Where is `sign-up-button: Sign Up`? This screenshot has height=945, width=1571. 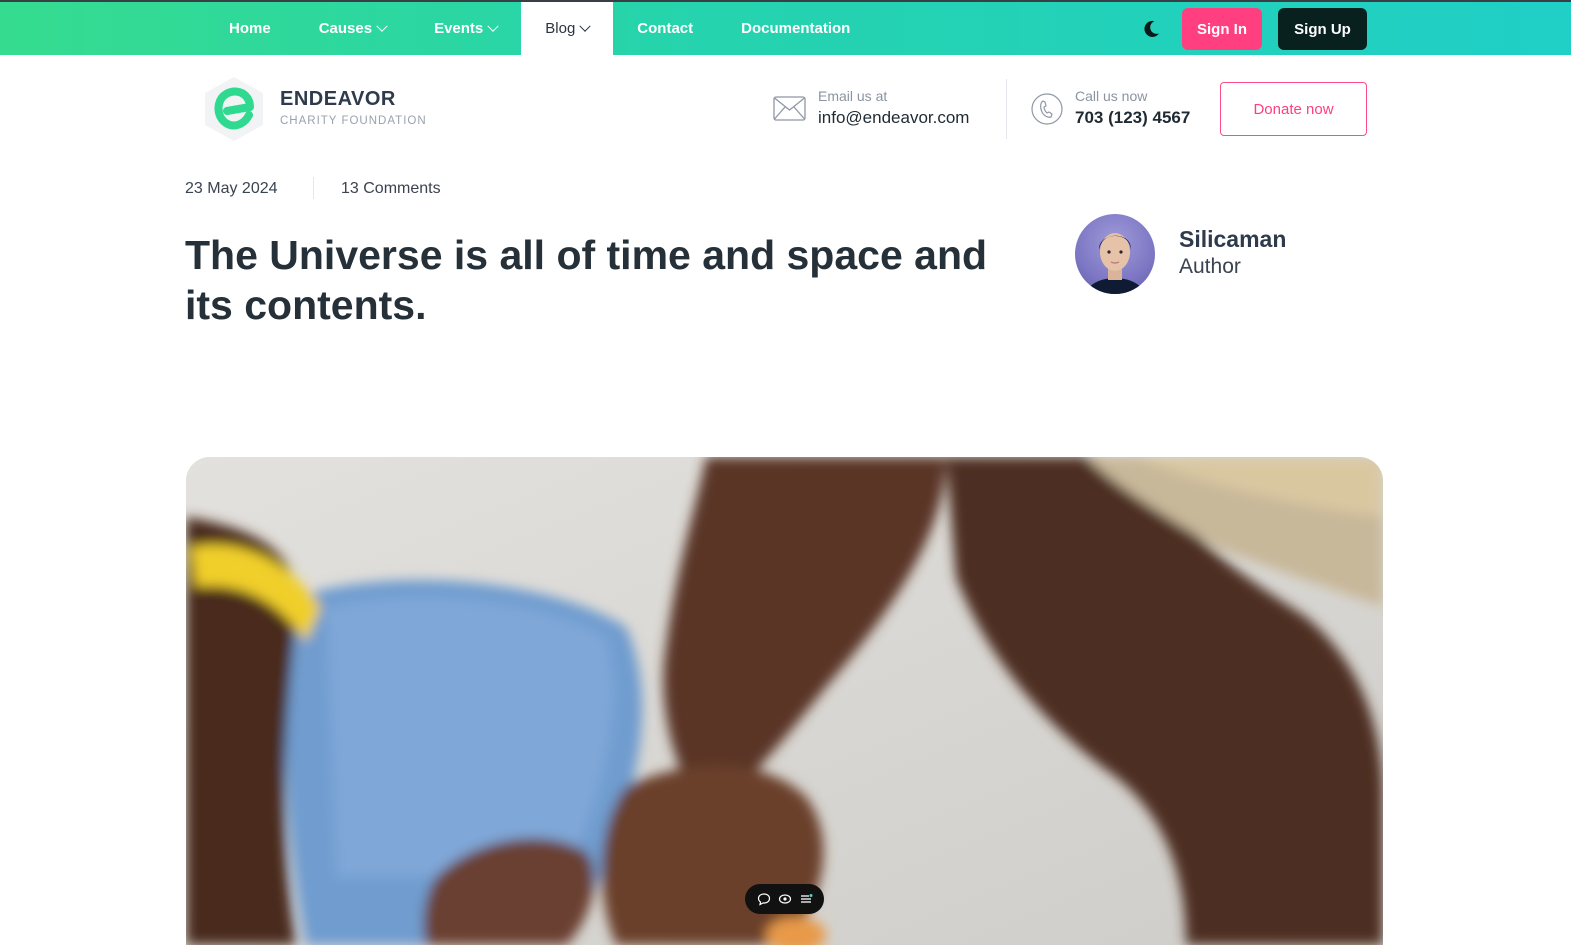
sign-up-button: Sign Up is located at coordinates (1322, 29).